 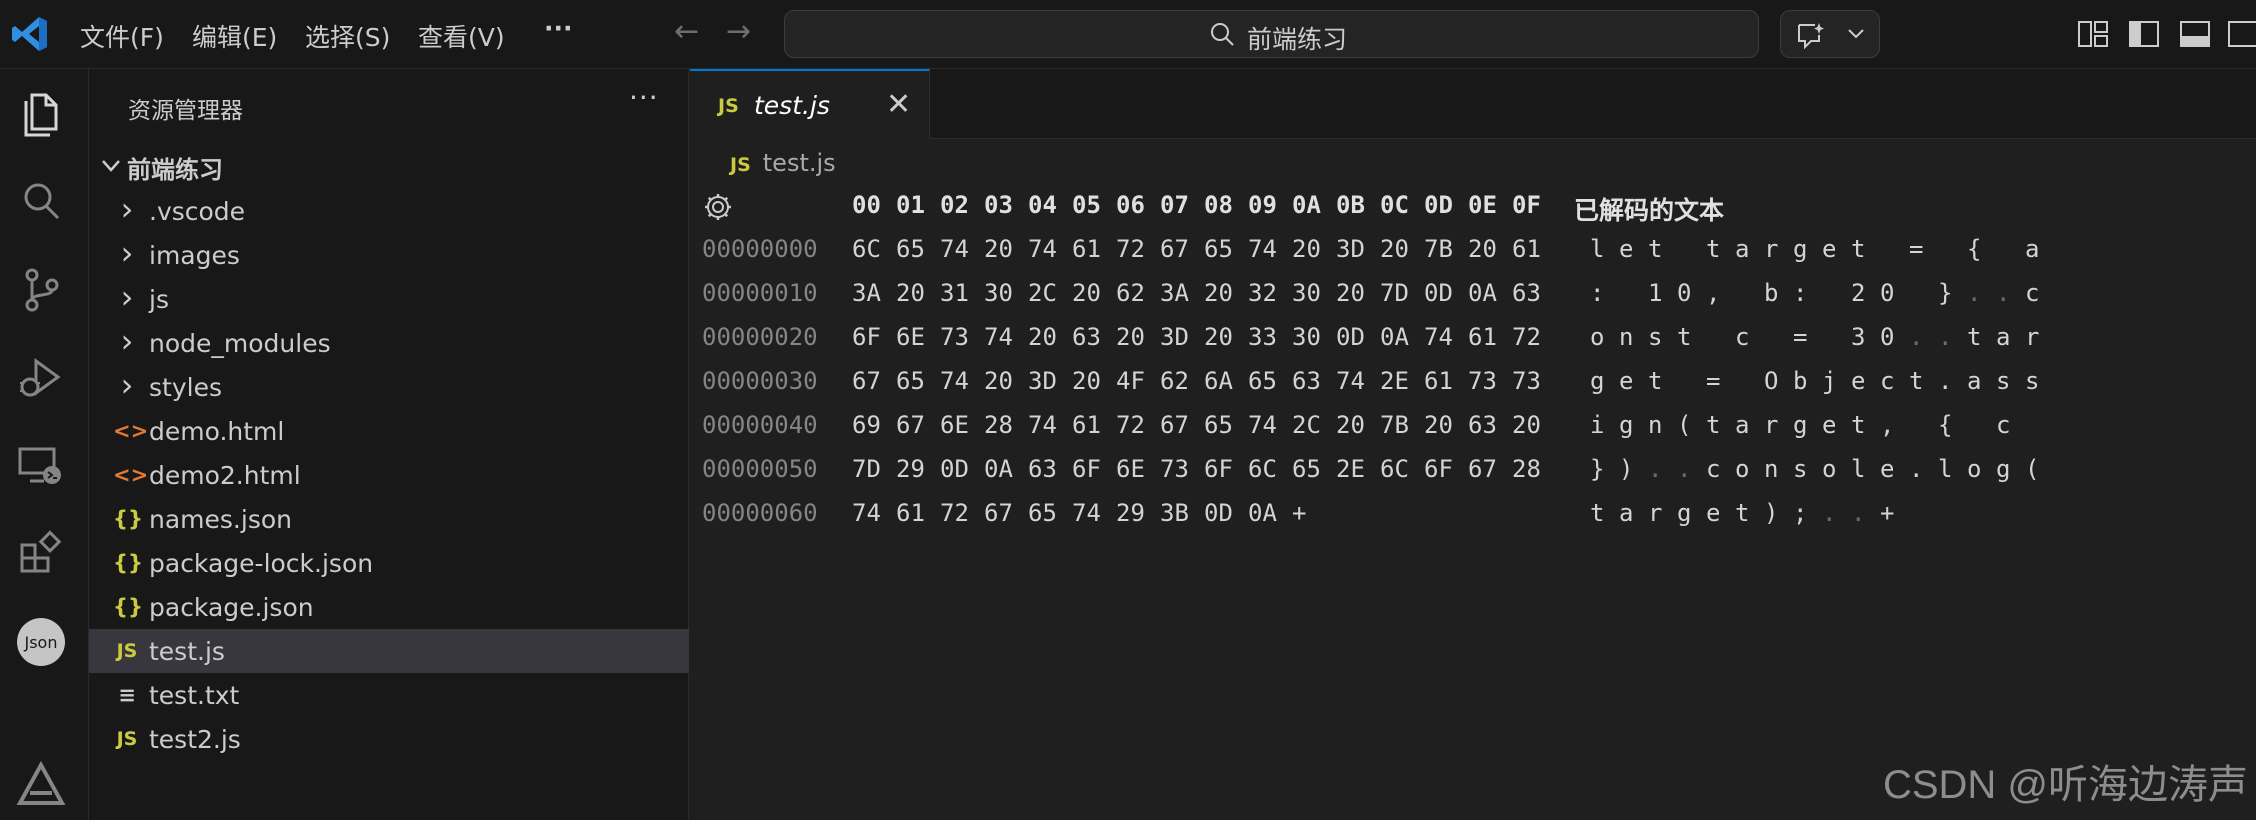 I want to click on command-center-search: 前端练习, so click(x=1271, y=34).